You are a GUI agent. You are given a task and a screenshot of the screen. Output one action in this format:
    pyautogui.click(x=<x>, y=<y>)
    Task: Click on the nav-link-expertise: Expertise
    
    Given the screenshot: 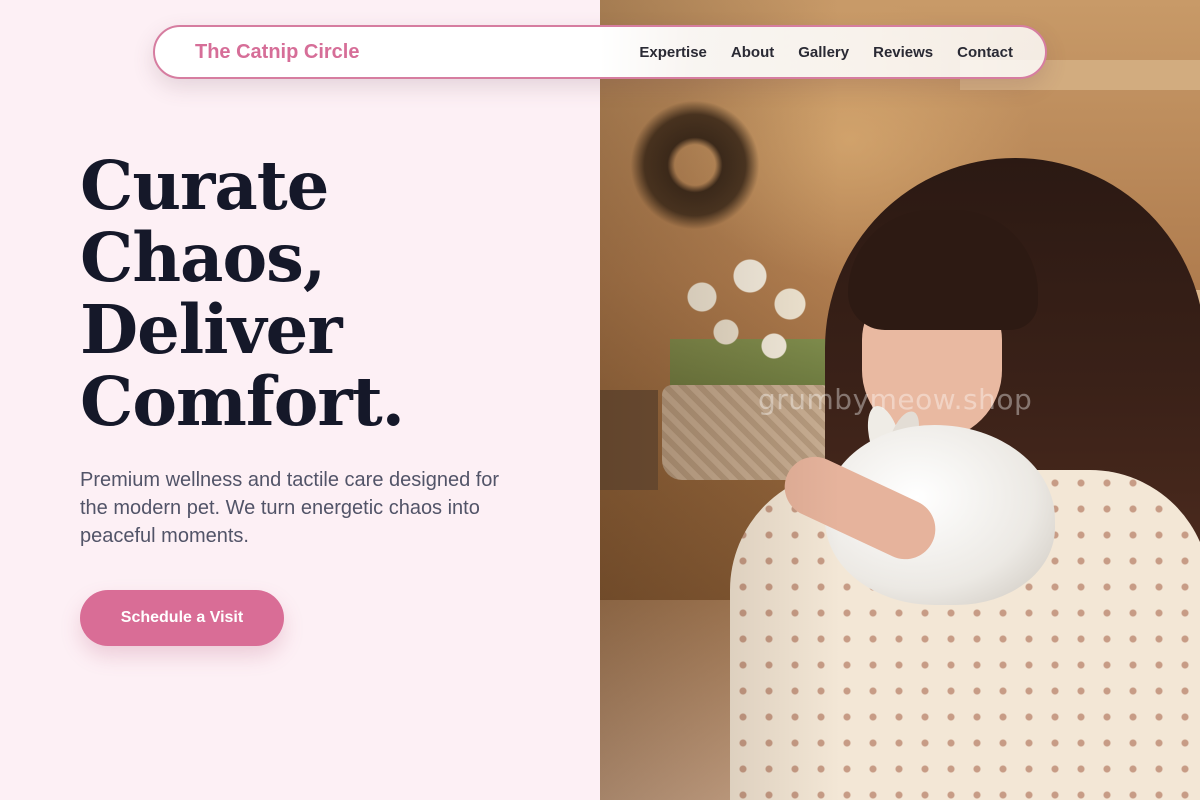 What is the action you would take?
    pyautogui.click(x=673, y=52)
    